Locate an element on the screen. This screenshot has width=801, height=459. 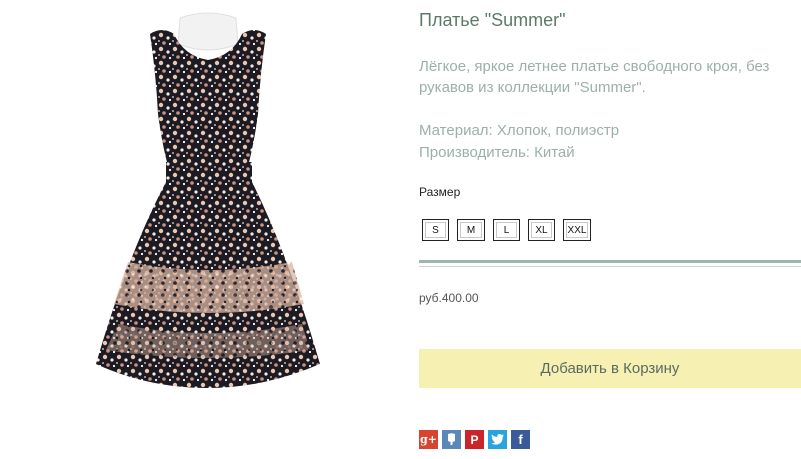
facebook-icon: f is located at coordinates (520, 439).